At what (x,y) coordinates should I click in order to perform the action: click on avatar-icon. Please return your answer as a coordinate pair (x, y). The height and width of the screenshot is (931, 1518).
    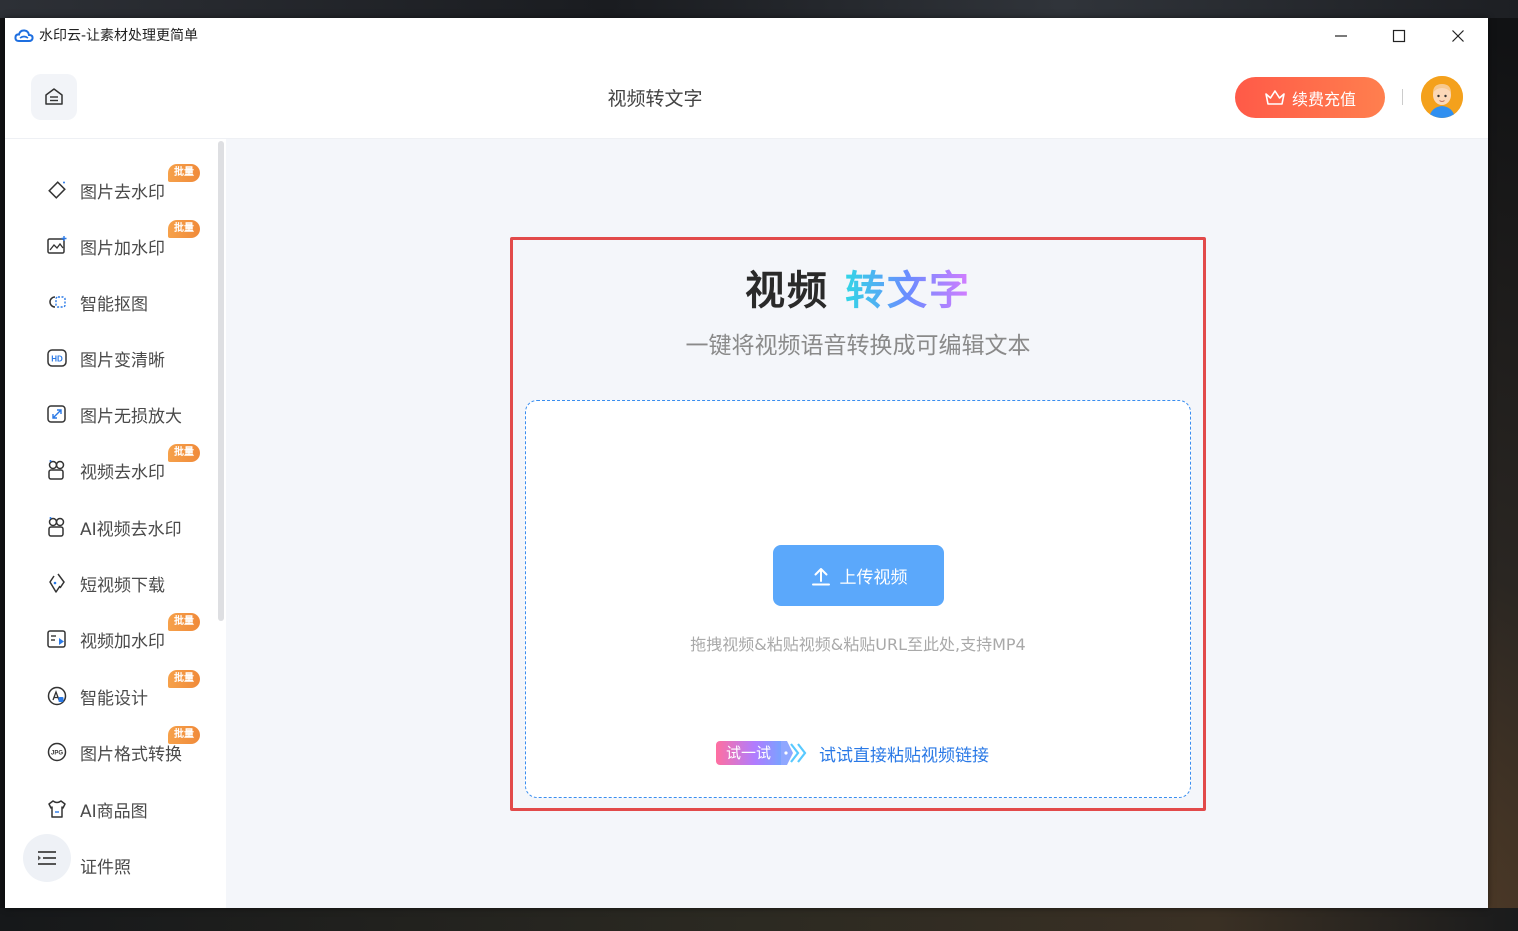
    Looking at the image, I should click on (1442, 97).